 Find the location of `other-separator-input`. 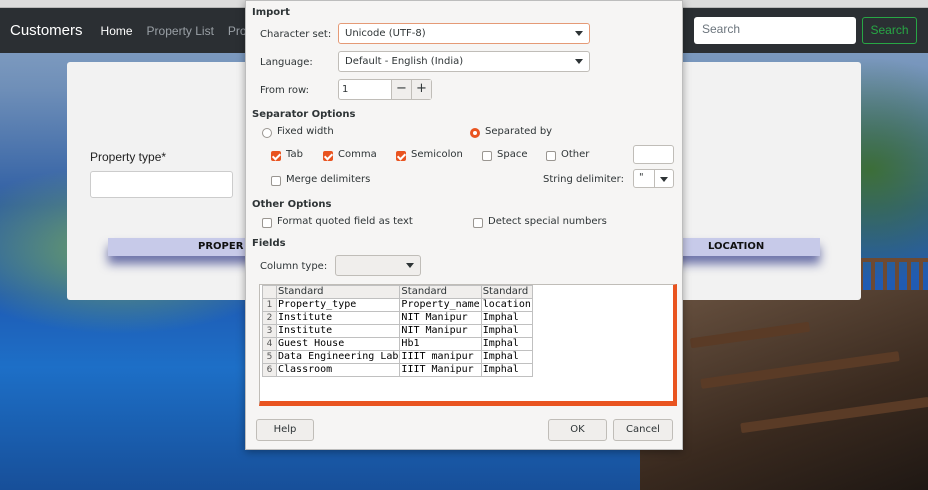

other-separator-input is located at coordinates (653, 154).